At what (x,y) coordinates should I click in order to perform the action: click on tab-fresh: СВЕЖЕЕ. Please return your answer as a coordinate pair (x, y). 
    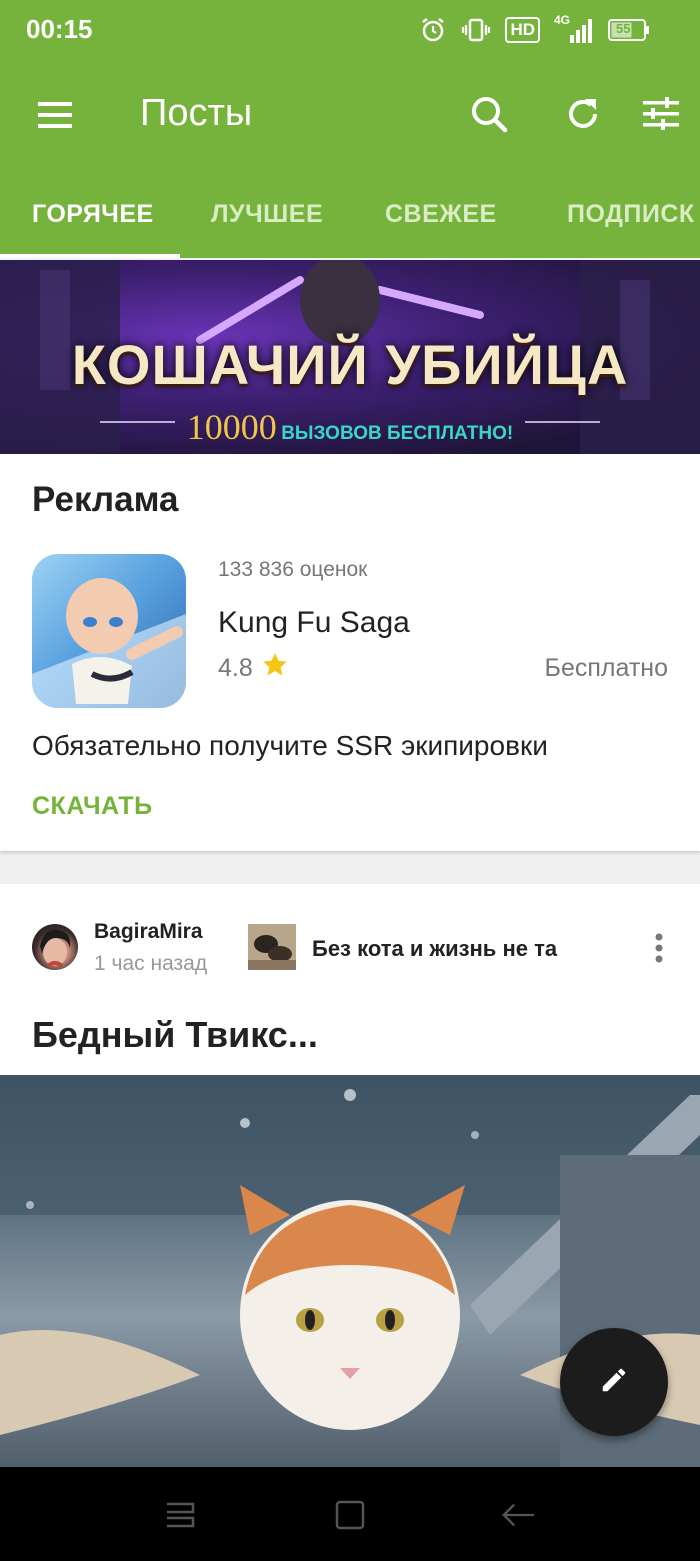
    Looking at the image, I should click on (441, 214).